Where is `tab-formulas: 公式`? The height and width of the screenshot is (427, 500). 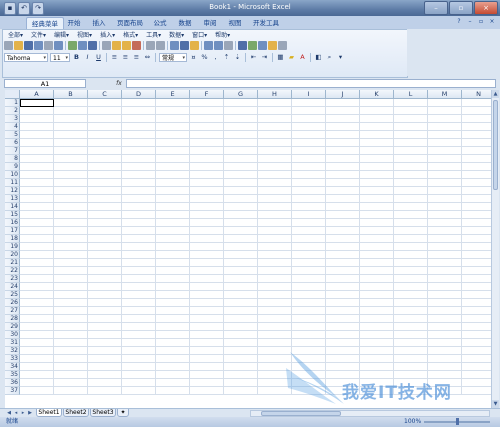
tab-formulas: 公式 is located at coordinates (160, 23).